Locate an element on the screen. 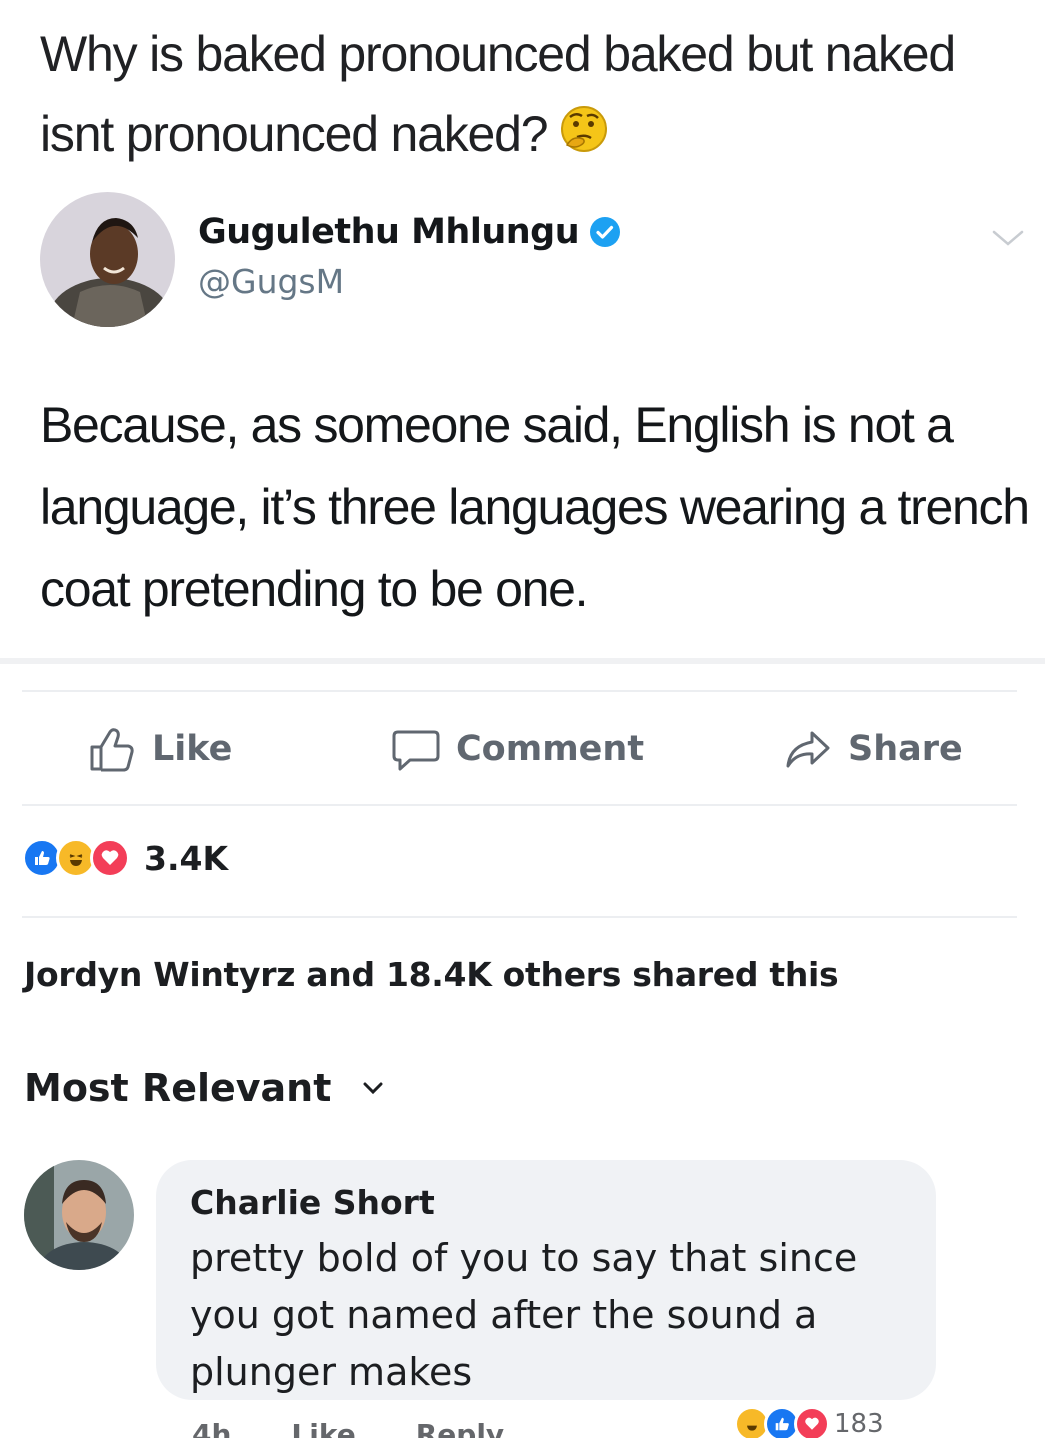 This screenshot has height=1438, width=1045. comment-actions: 4h Like Reply is located at coordinates (348, 1428).